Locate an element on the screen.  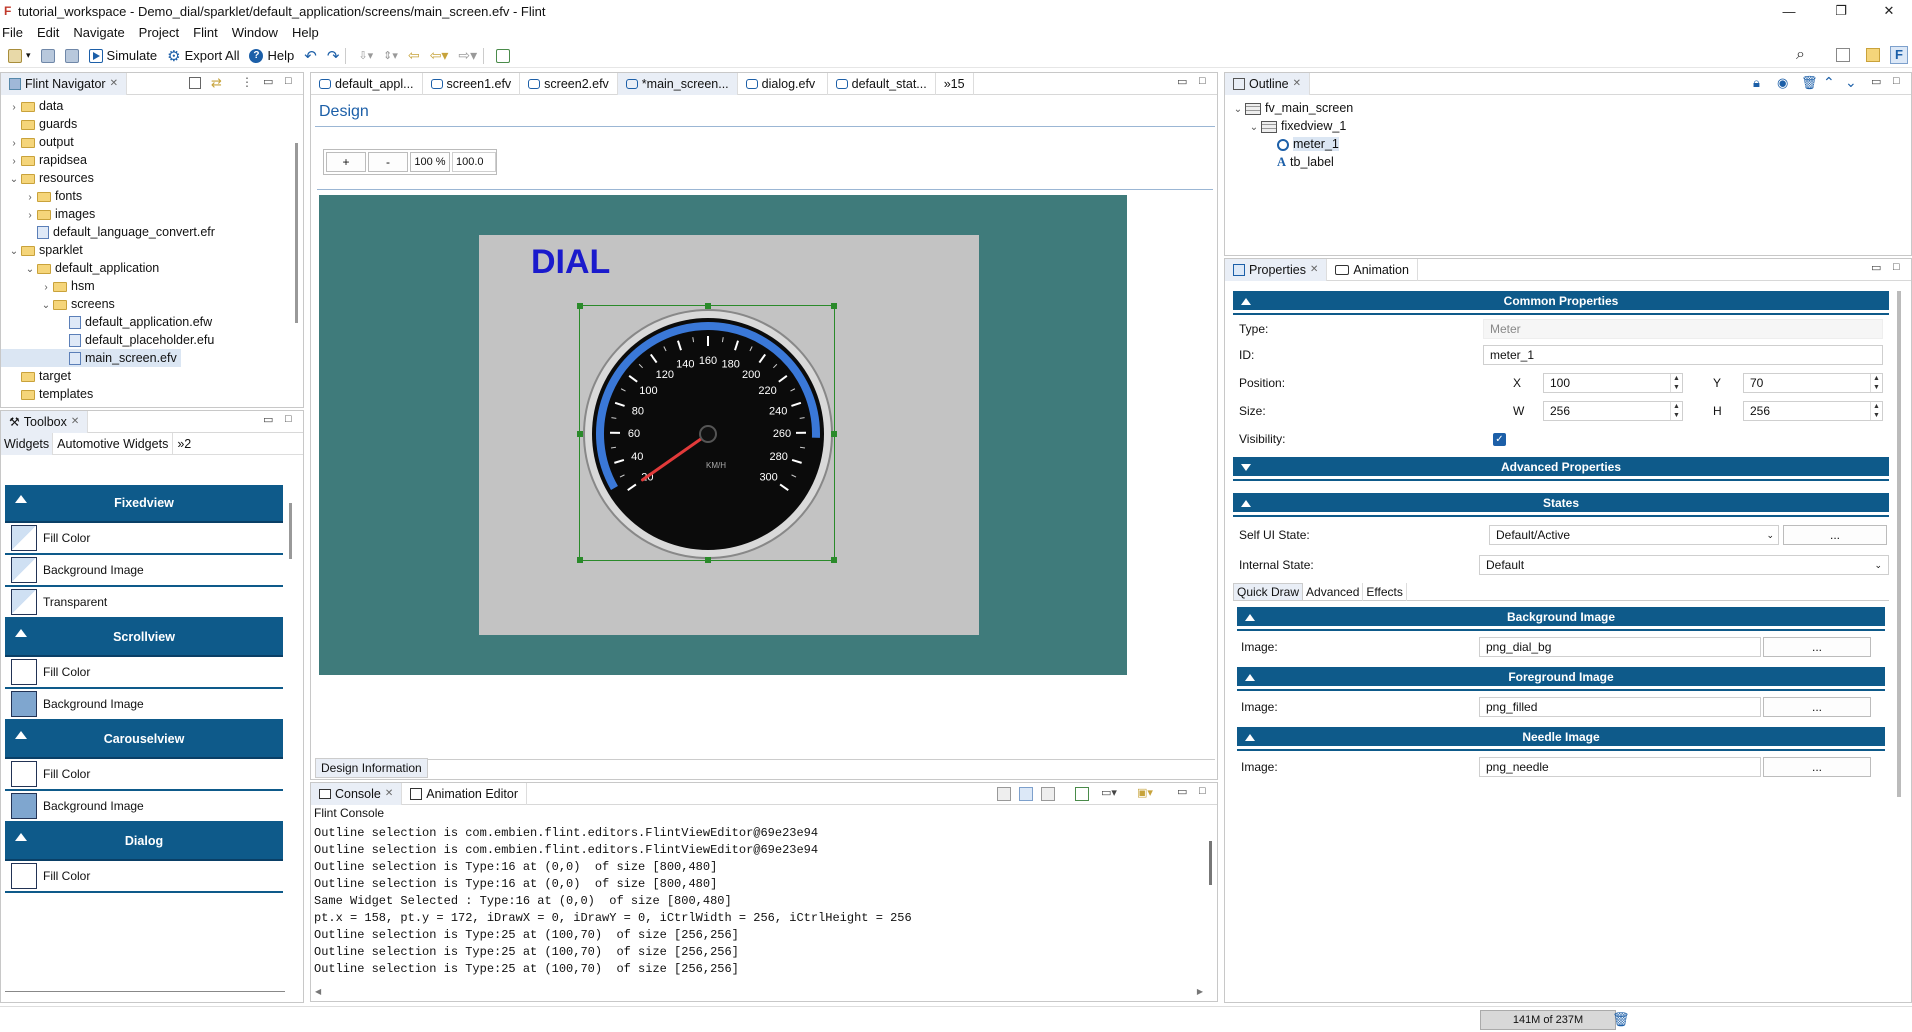
tab-flint-navigator: Flint Navigator ✕ is located at coordinates (64, 83).